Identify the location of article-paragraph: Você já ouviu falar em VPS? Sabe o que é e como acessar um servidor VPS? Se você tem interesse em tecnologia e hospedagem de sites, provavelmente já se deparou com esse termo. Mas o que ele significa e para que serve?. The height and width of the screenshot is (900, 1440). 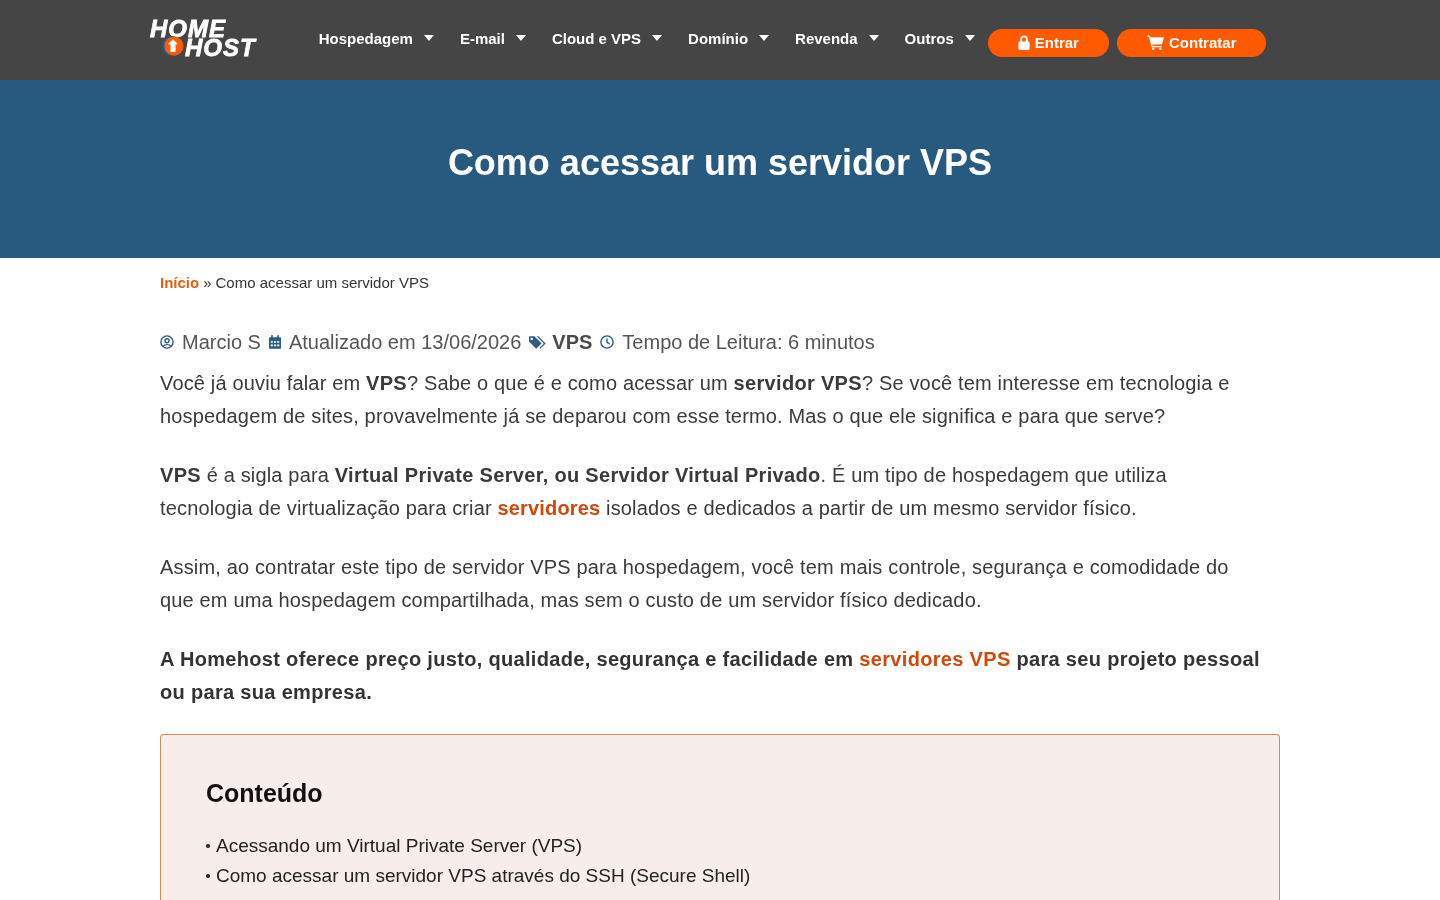
(695, 400).